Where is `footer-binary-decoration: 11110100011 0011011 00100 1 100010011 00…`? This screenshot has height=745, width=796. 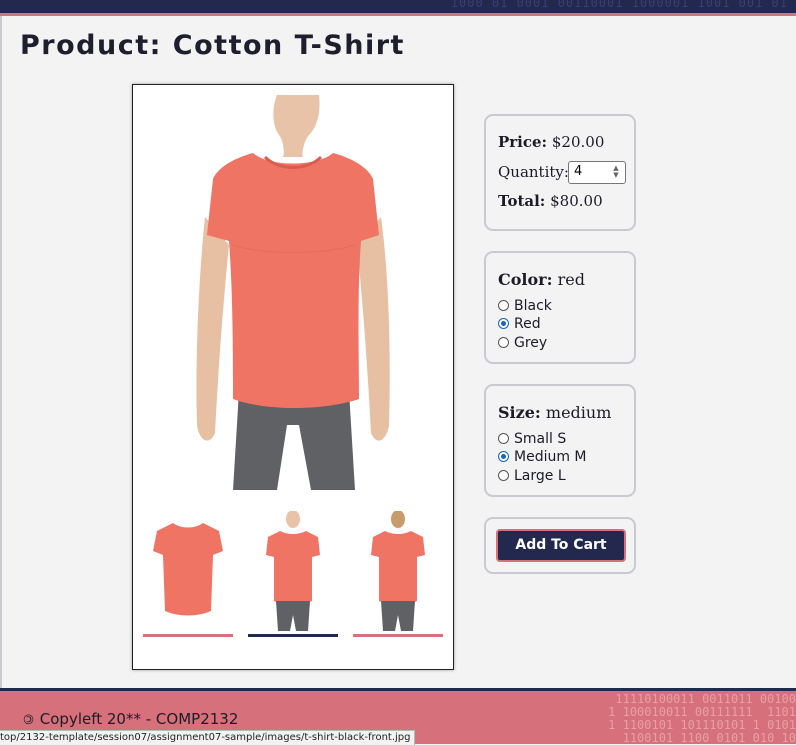 footer-binary-decoration: 11110100011 0011011 00100 1 100010011 00… is located at coordinates (702, 718).